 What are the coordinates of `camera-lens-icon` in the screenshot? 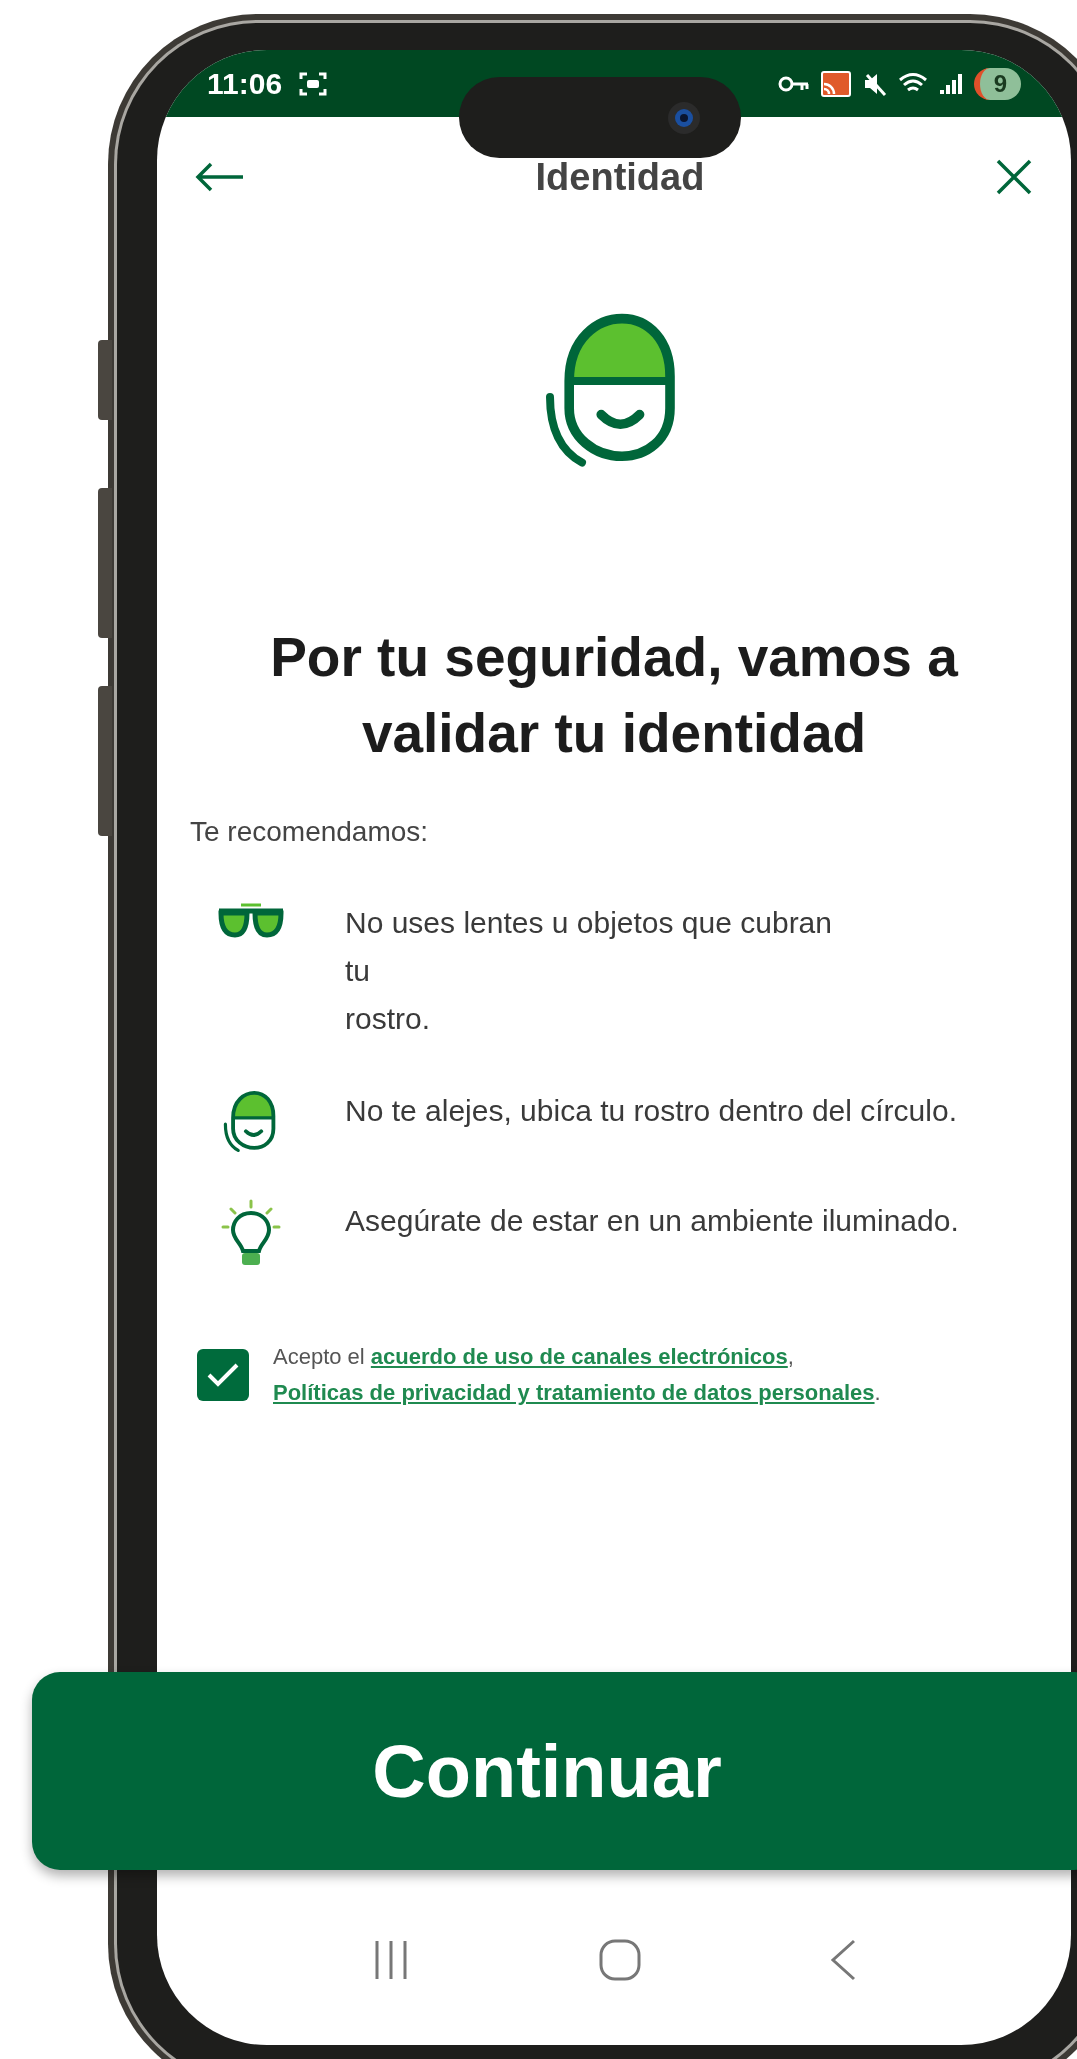 It's located at (684, 117).